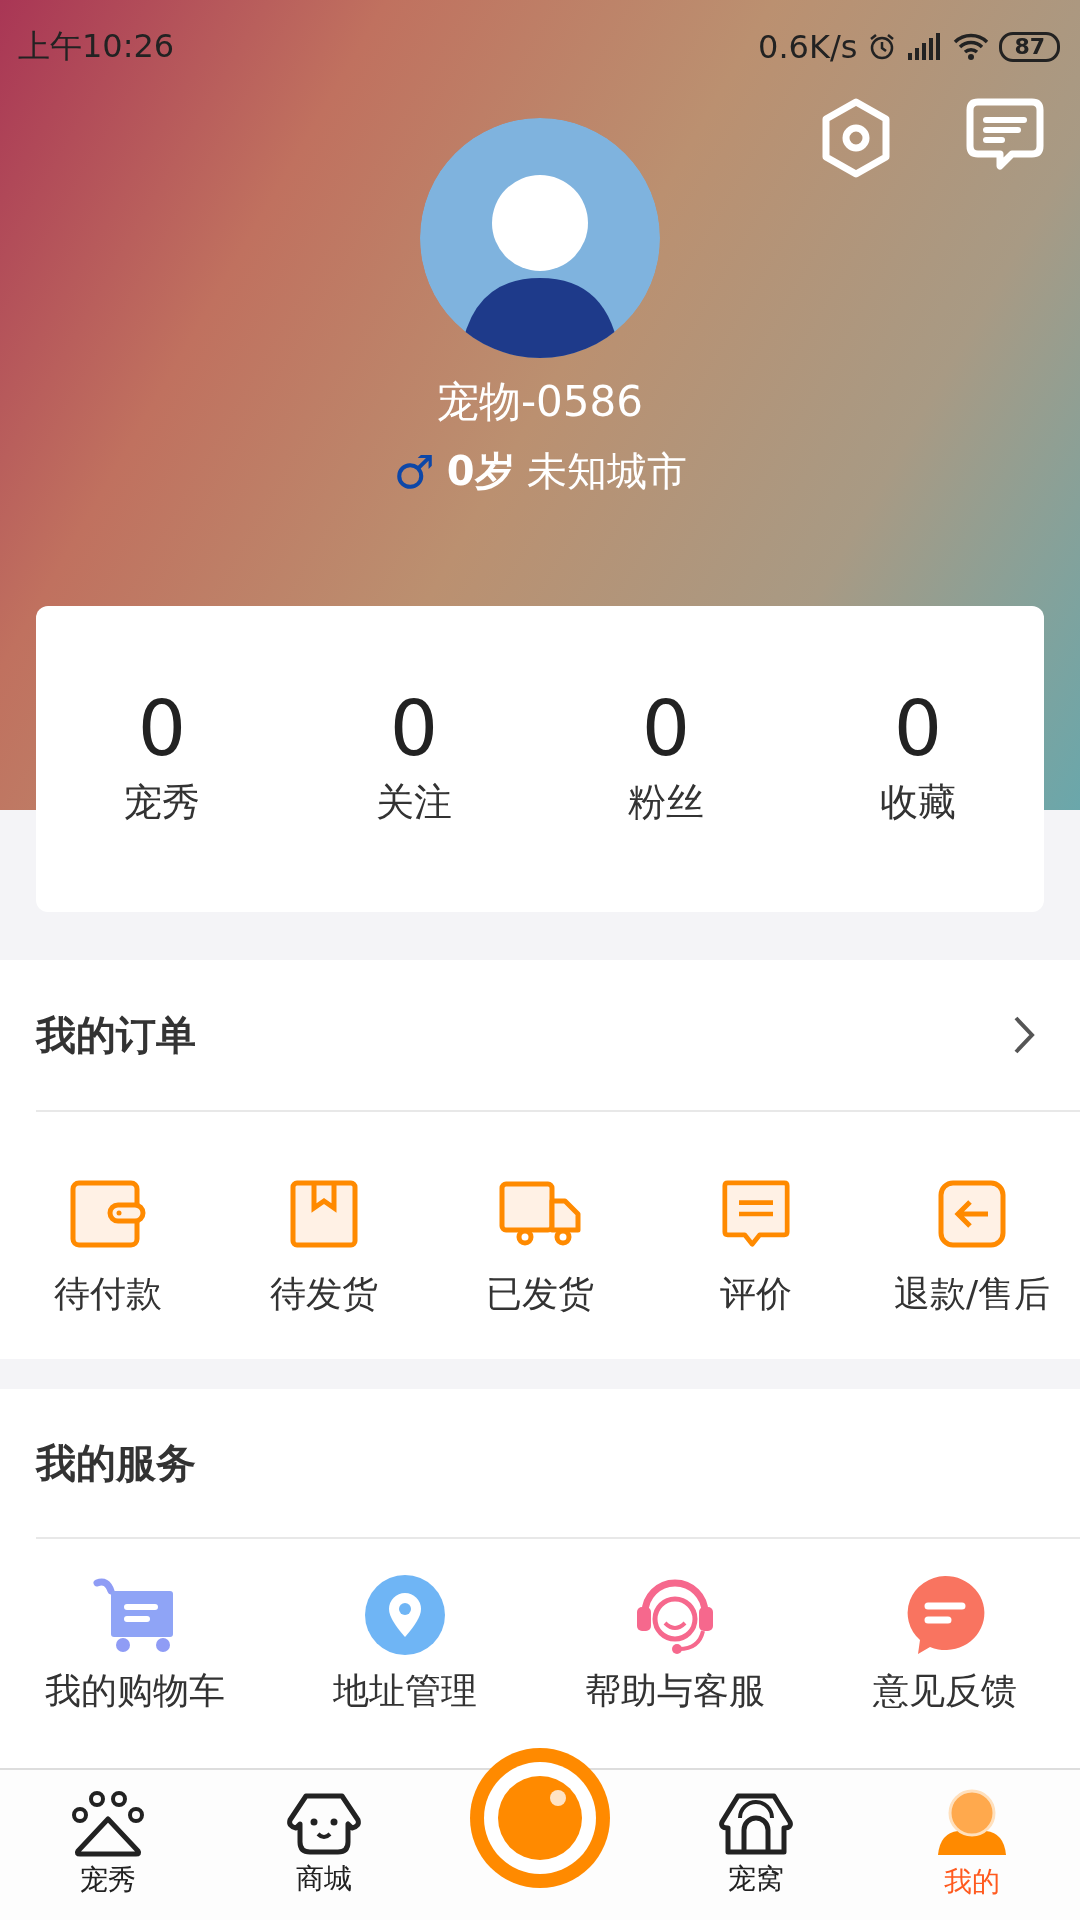 The width and height of the screenshot is (1080, 1920). Describe the element at coordinates (108, 1214) in the screenshot. I see `wallet-icon` at that location.